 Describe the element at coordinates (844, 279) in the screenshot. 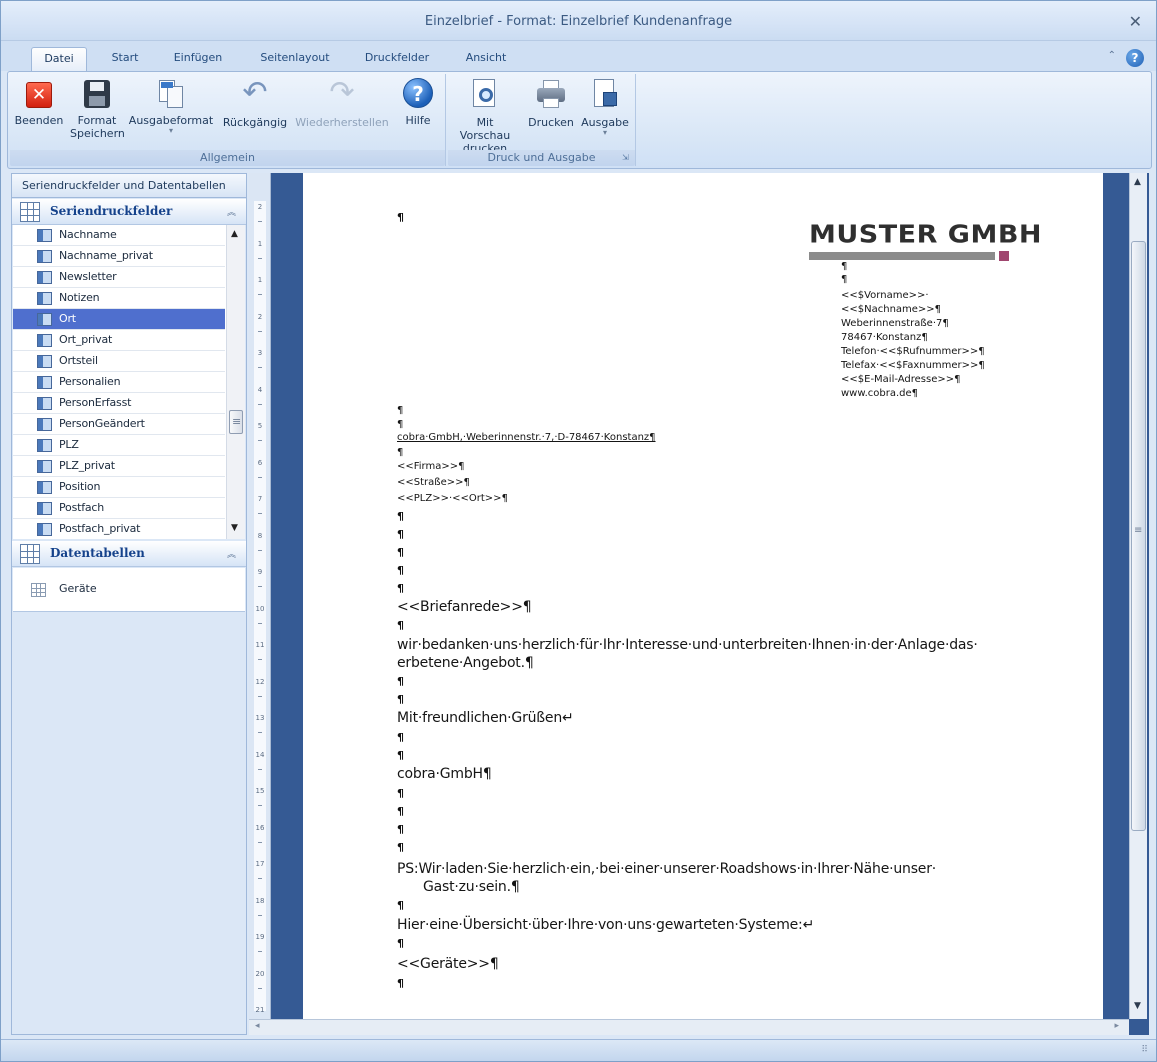

I see `sender-line: ¶` at that location.